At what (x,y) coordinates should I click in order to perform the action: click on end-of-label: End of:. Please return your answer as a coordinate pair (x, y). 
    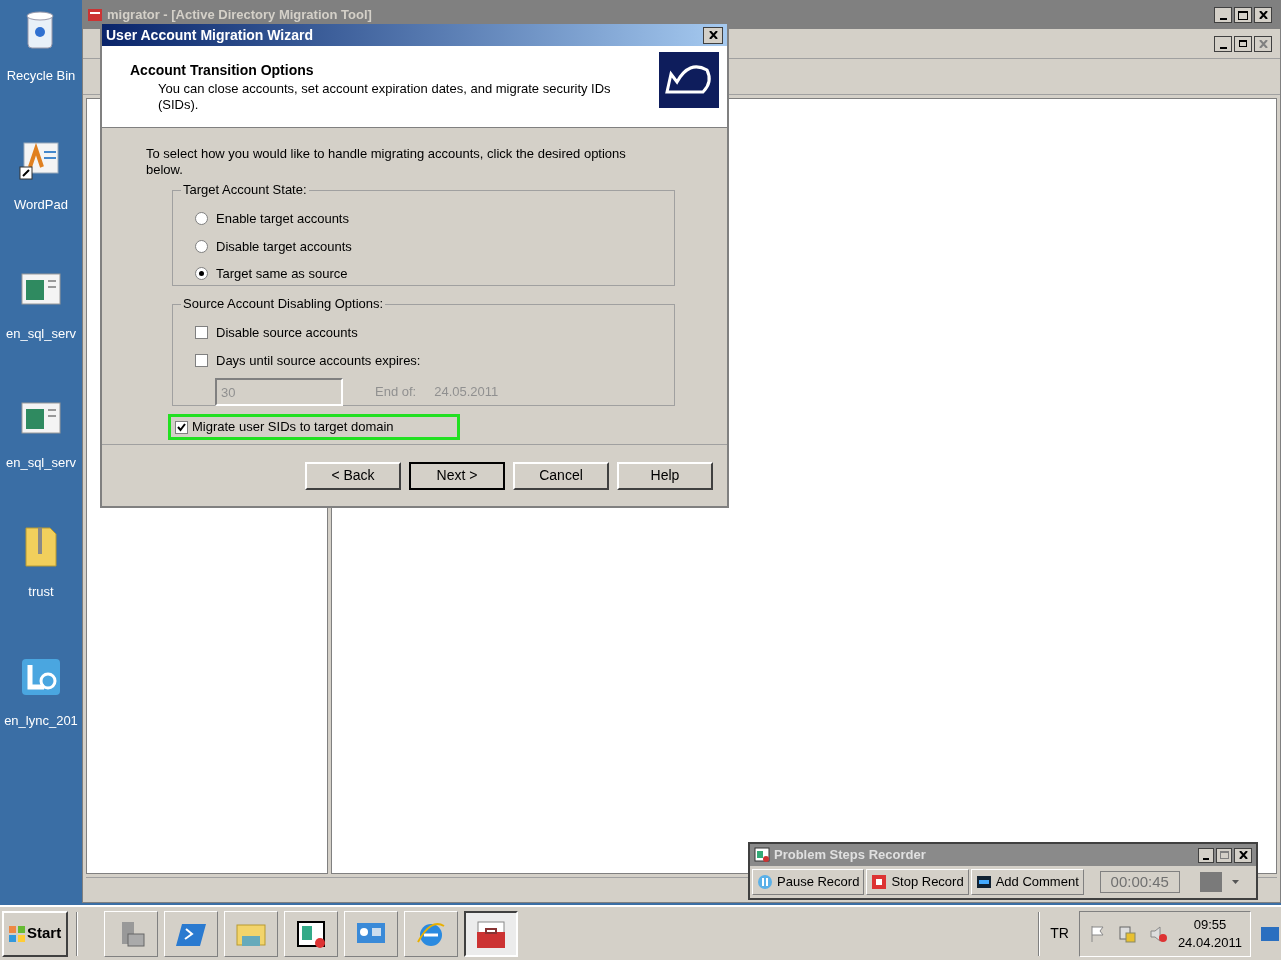
    Looking at the image, I should click on (396, 392).